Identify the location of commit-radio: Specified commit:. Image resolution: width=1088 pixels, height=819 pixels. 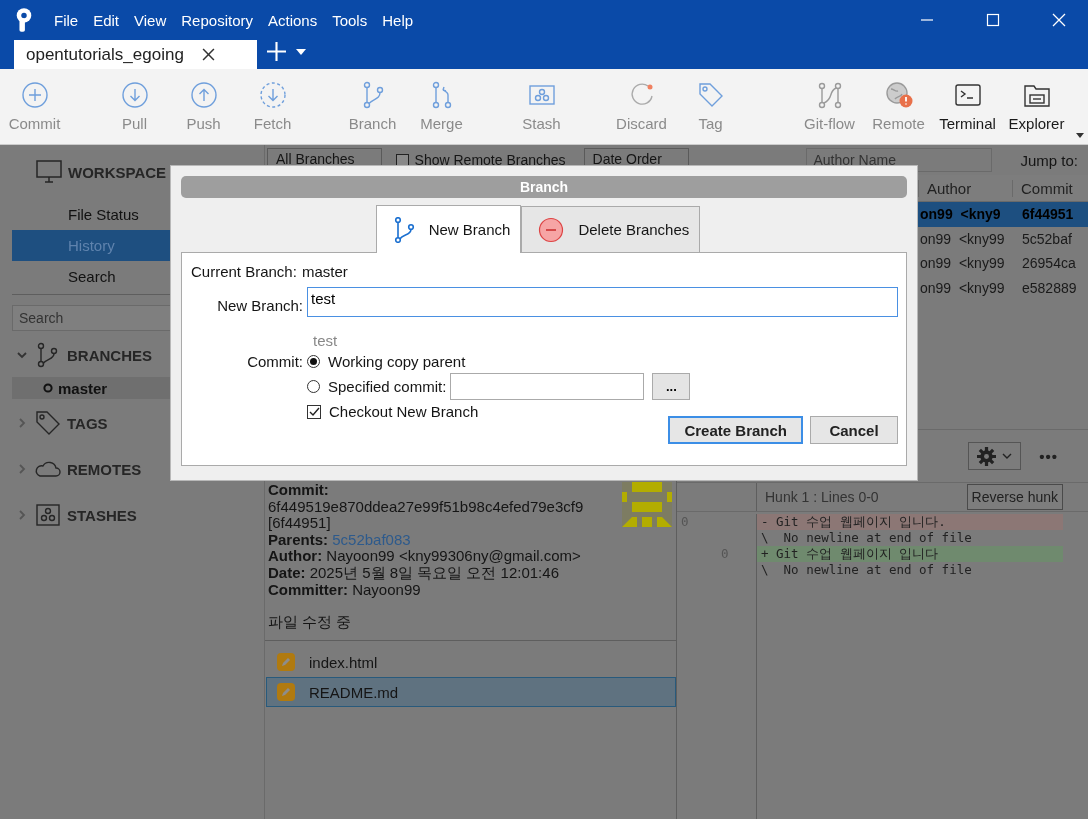
(377, 386).